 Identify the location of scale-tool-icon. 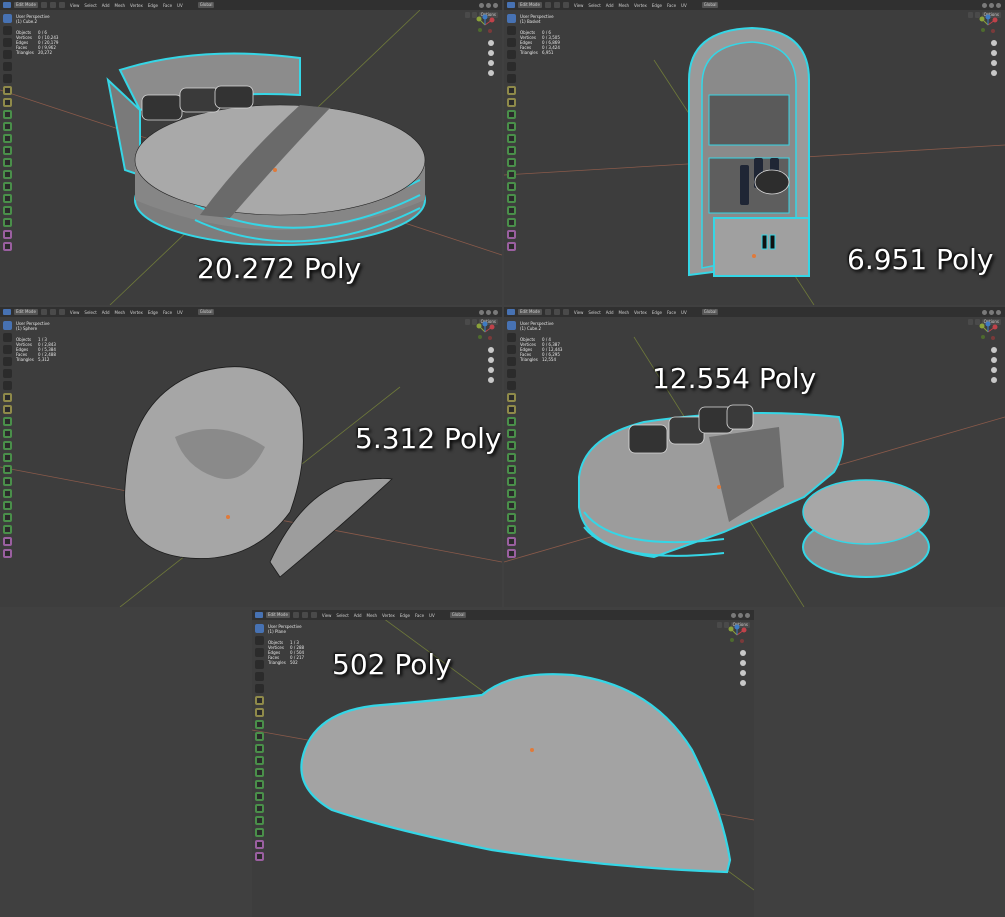
(259, 676).